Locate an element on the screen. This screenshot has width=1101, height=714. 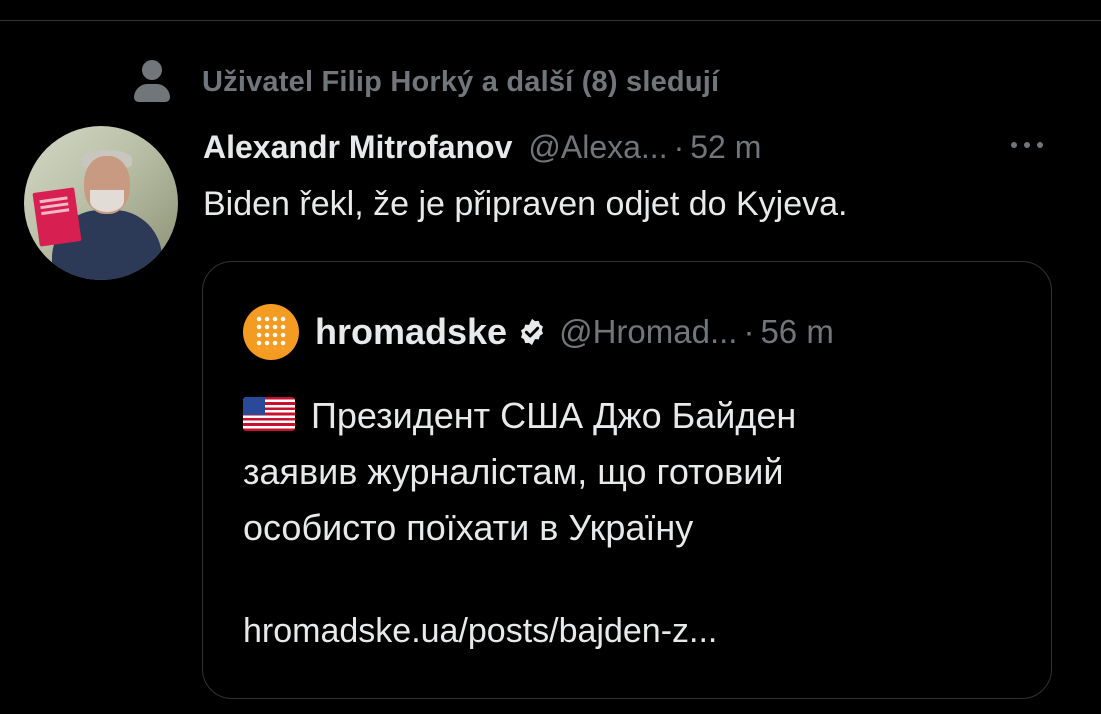
us-flag-icon is located at coordinates (269, 414).